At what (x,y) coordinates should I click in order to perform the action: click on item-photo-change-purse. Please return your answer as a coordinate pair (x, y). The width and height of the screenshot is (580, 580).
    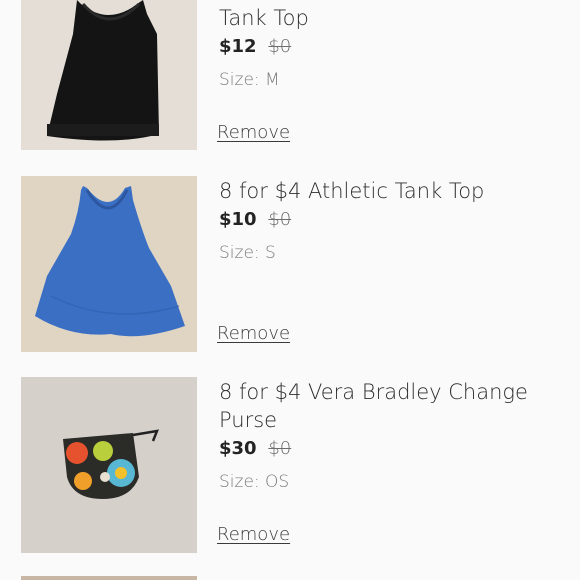
    Looking at the image, I should click on (109, 465).